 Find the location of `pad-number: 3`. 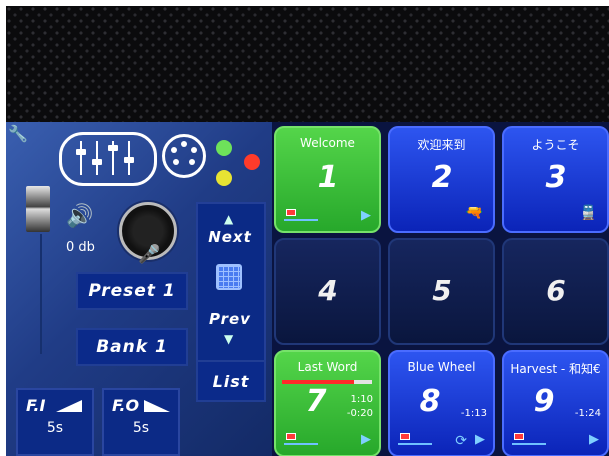

pad-number: 3 is located at coordinates (556, 177).